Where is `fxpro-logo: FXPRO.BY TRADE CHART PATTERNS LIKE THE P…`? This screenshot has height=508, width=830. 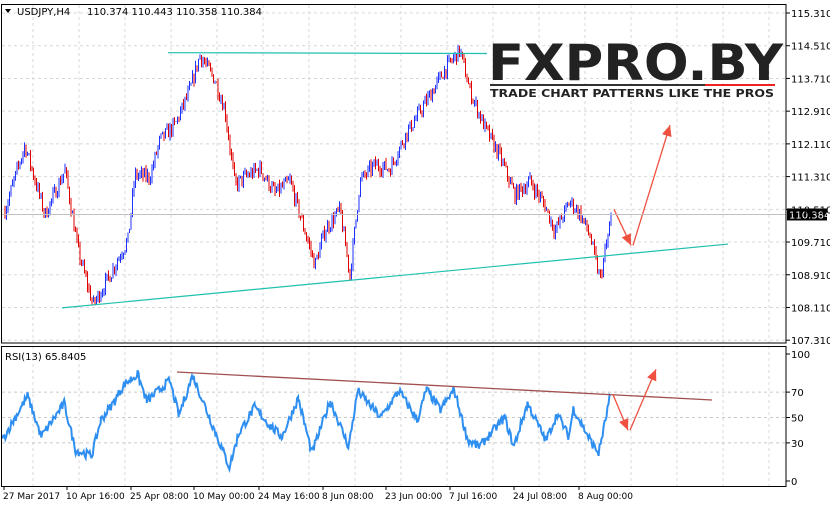 fxpro-logo: FXPRO.BY TRADE CHART PATTERNS LIKE THE P… is located at coordinates (636, 67).